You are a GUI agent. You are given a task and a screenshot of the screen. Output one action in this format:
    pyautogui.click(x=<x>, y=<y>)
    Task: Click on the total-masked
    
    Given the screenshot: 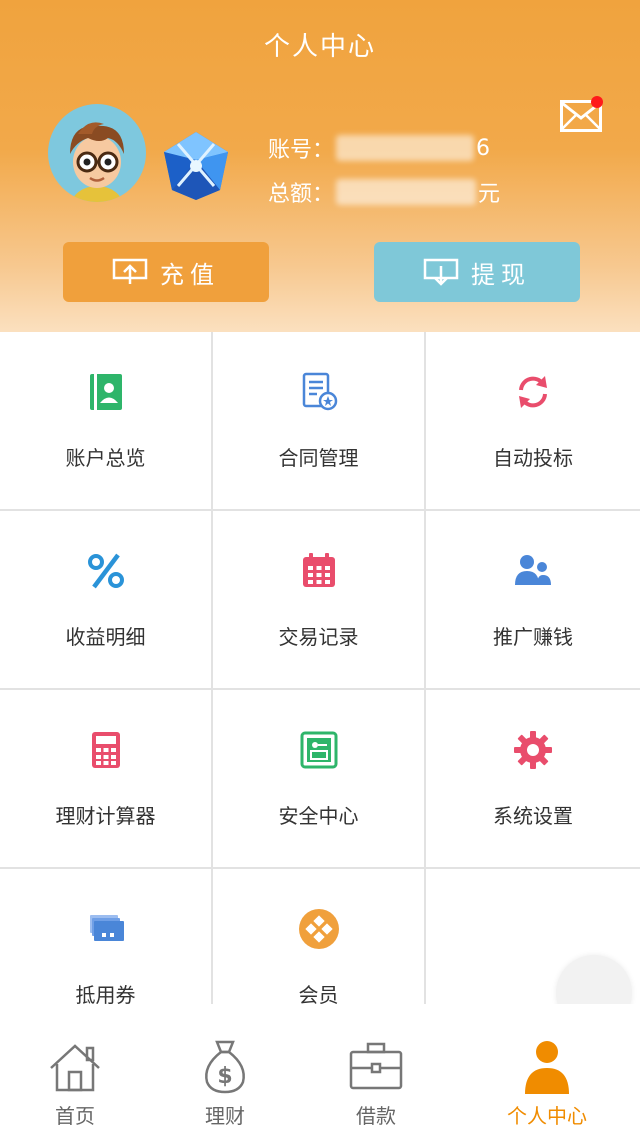 What is the action you would take?
    pyautogui.click(x=406, y=192)
    